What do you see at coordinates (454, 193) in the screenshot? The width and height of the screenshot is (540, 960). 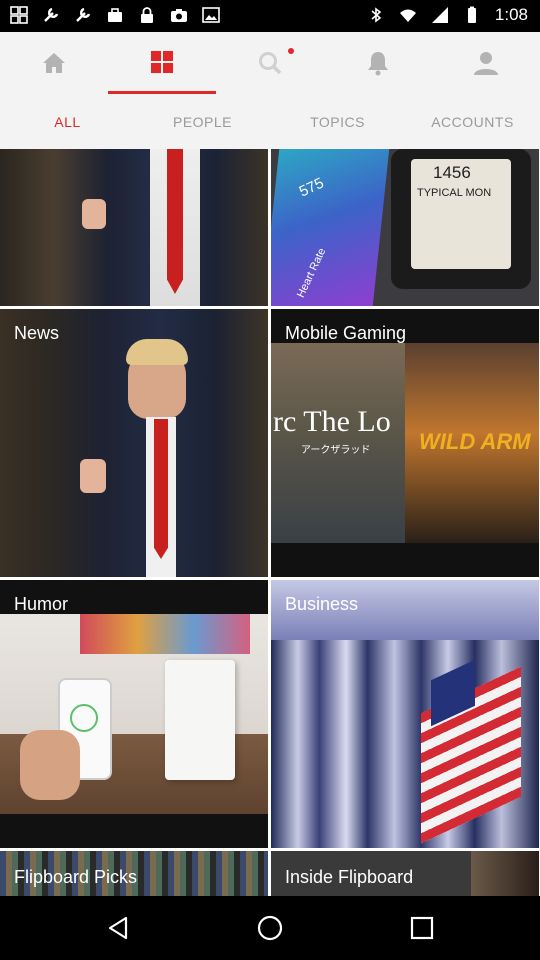 I see `watch-label: TYPICAL MON` at bounding box center [454, 193].